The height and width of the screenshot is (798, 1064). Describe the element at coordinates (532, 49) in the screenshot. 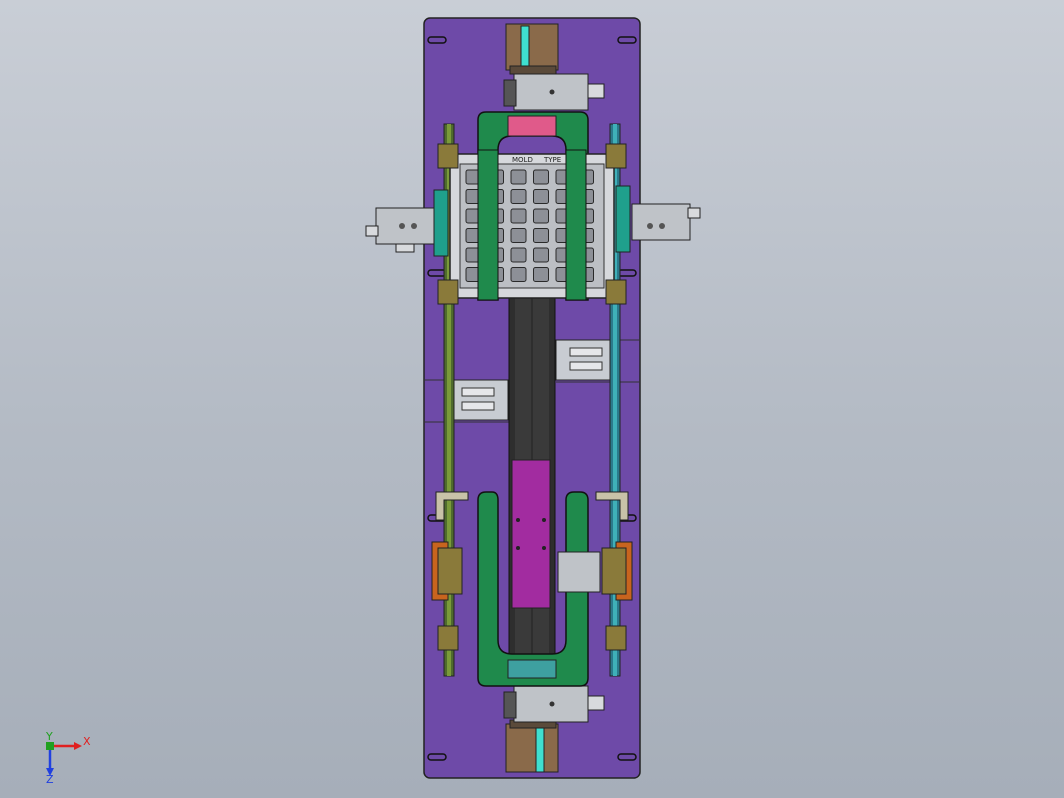

I see `top-motor` at that location.